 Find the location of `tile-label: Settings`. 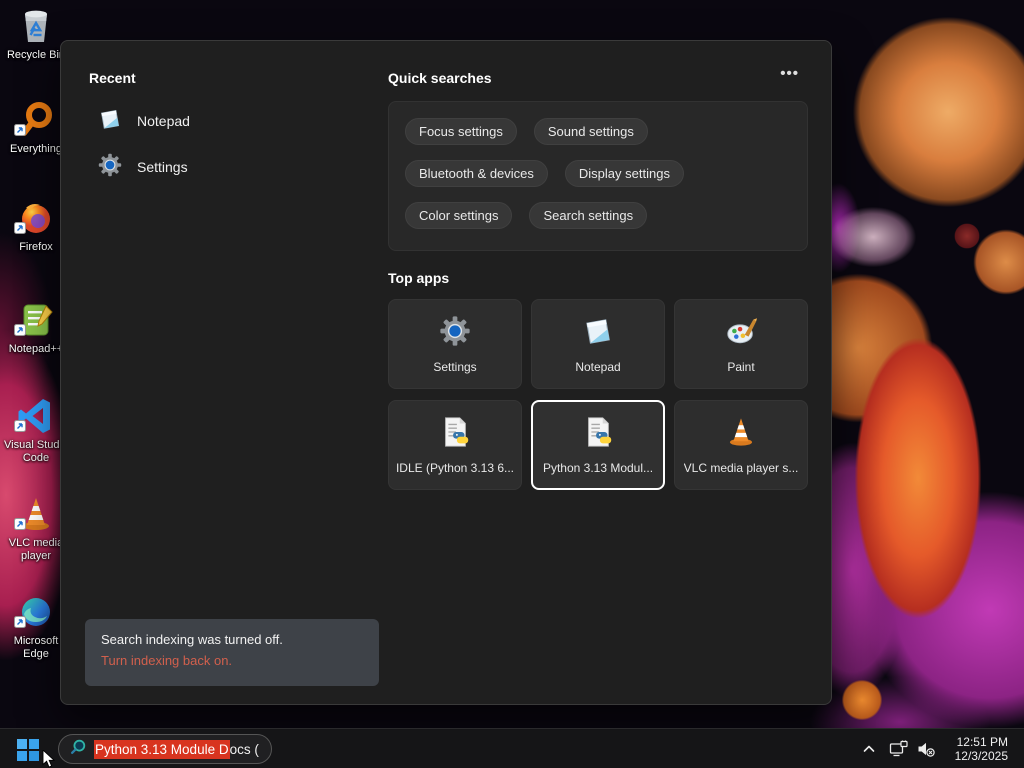

tile-label: Settings is located at coordinates (455, 367).